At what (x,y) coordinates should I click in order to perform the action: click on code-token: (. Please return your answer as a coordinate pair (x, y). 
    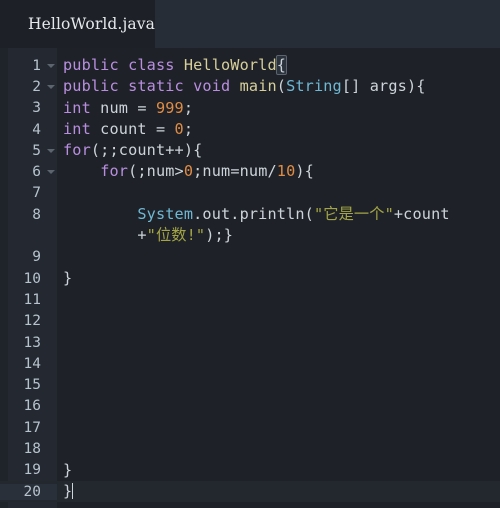
    Looking at the image, I should click on (281, 86).